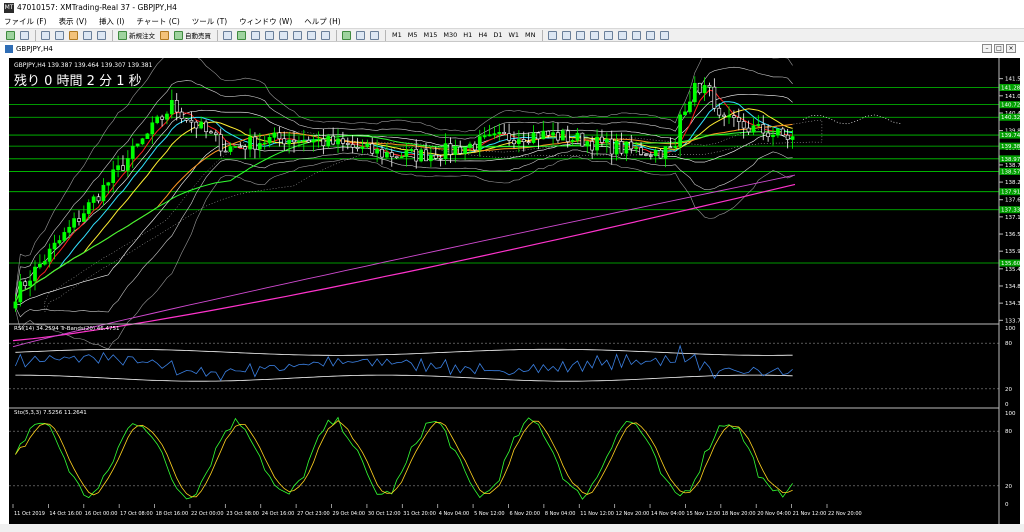  Describe the element at coordinates (164, 35) in the screenshot. I see `meta-editor-button` at that location.